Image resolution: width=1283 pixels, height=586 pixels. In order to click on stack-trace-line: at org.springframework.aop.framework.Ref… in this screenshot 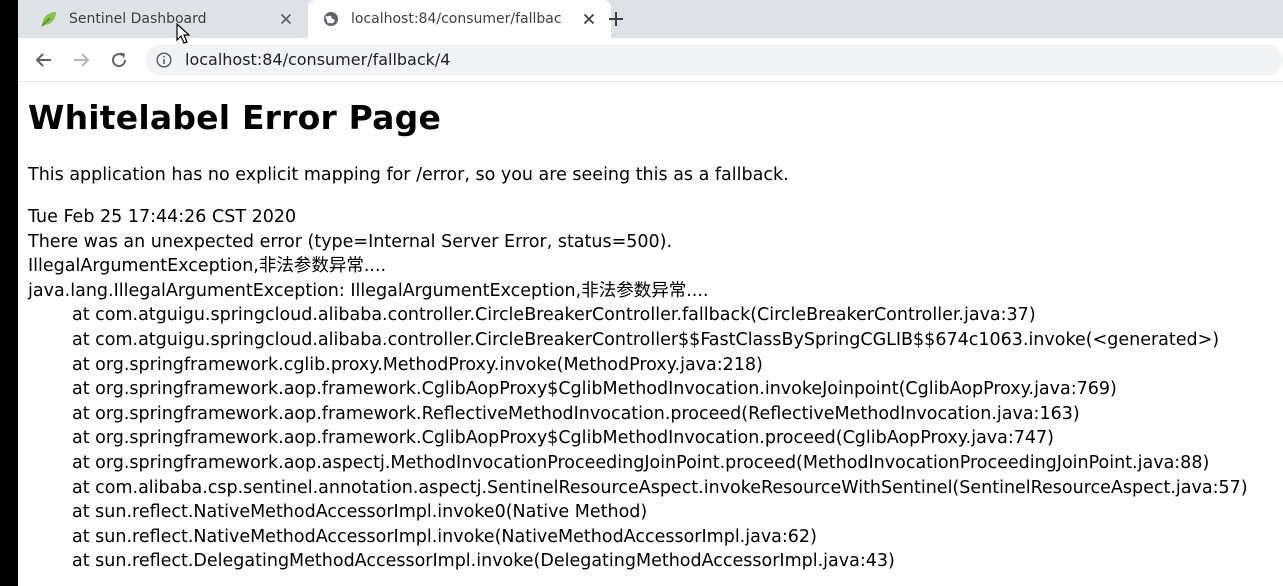, I will do `click(576, 413)`.